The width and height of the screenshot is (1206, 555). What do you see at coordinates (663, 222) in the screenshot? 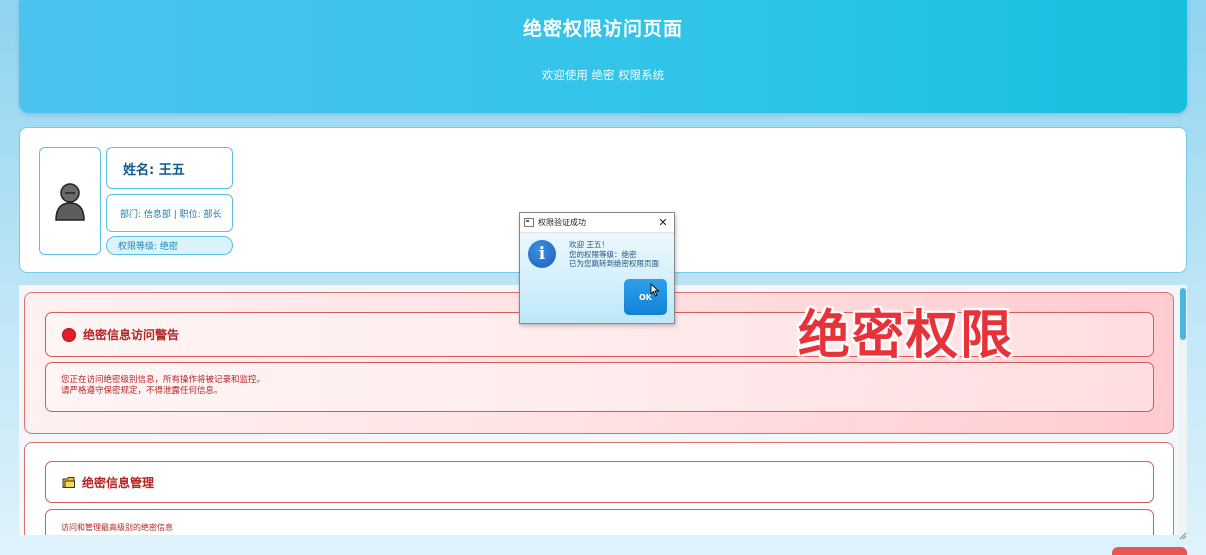
I see `close-icon: ✕` at bounding box center [663, 222].